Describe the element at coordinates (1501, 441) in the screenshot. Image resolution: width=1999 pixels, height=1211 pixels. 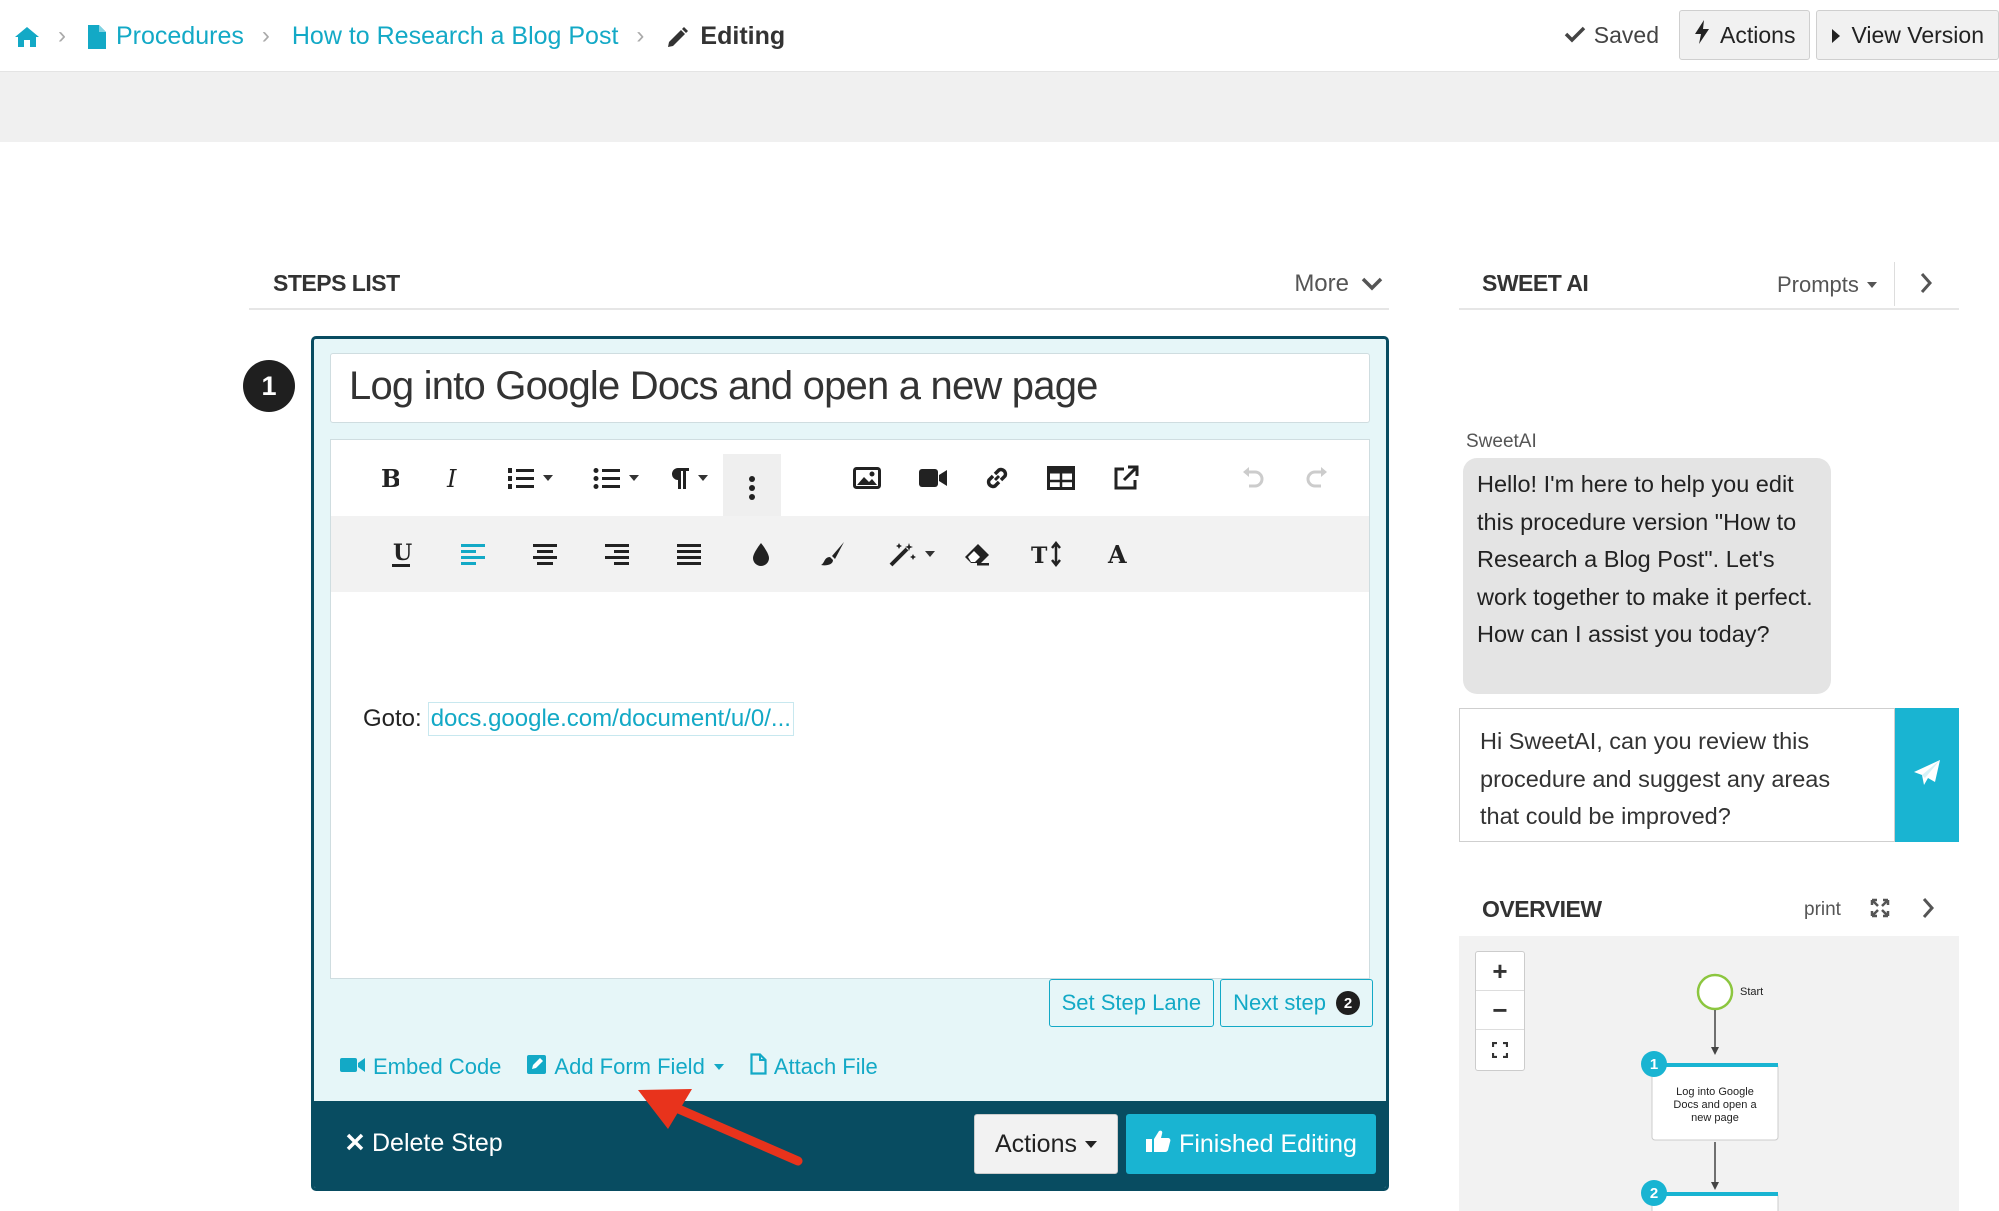
I see `chat-sender: SweetAI` at that location.